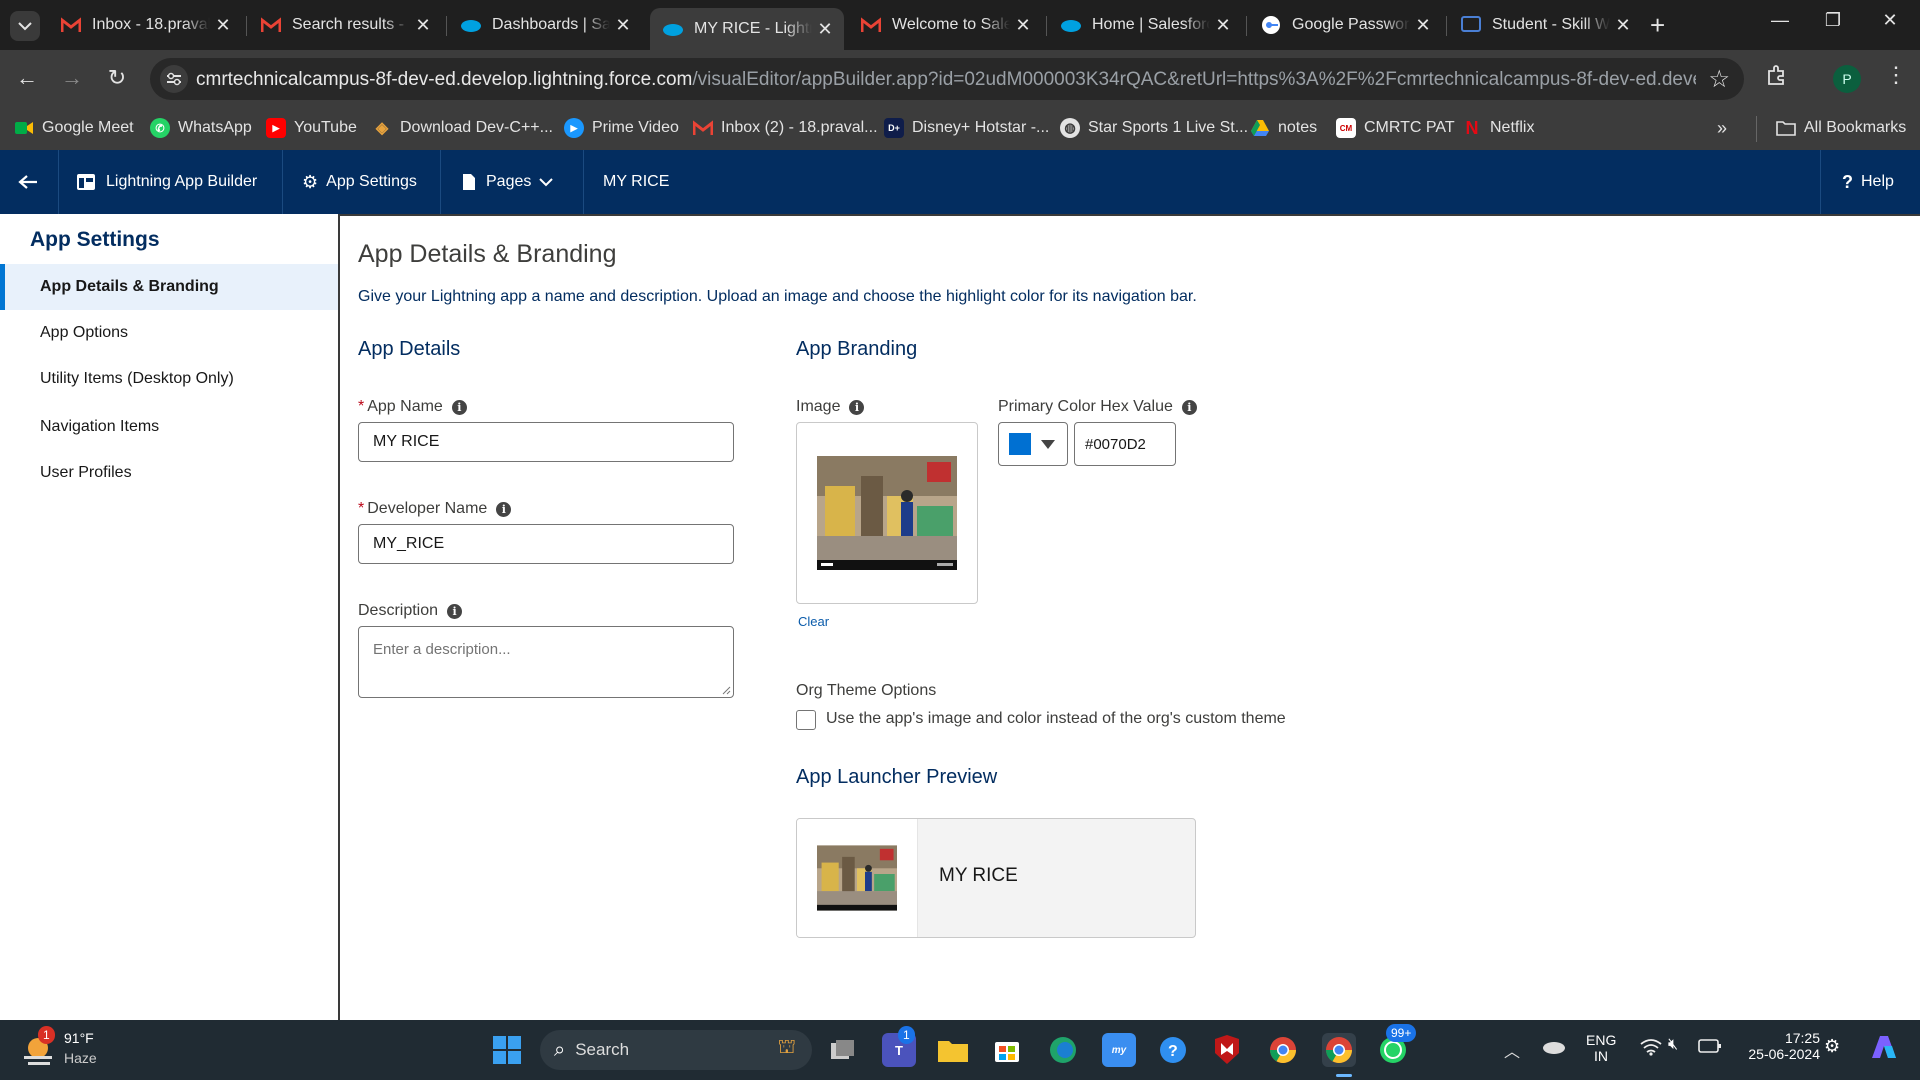  Describe the element at coordinates (1145, 25) in the screenshot. I see `browser-tab: Home | Salesforc ✕` at that location.